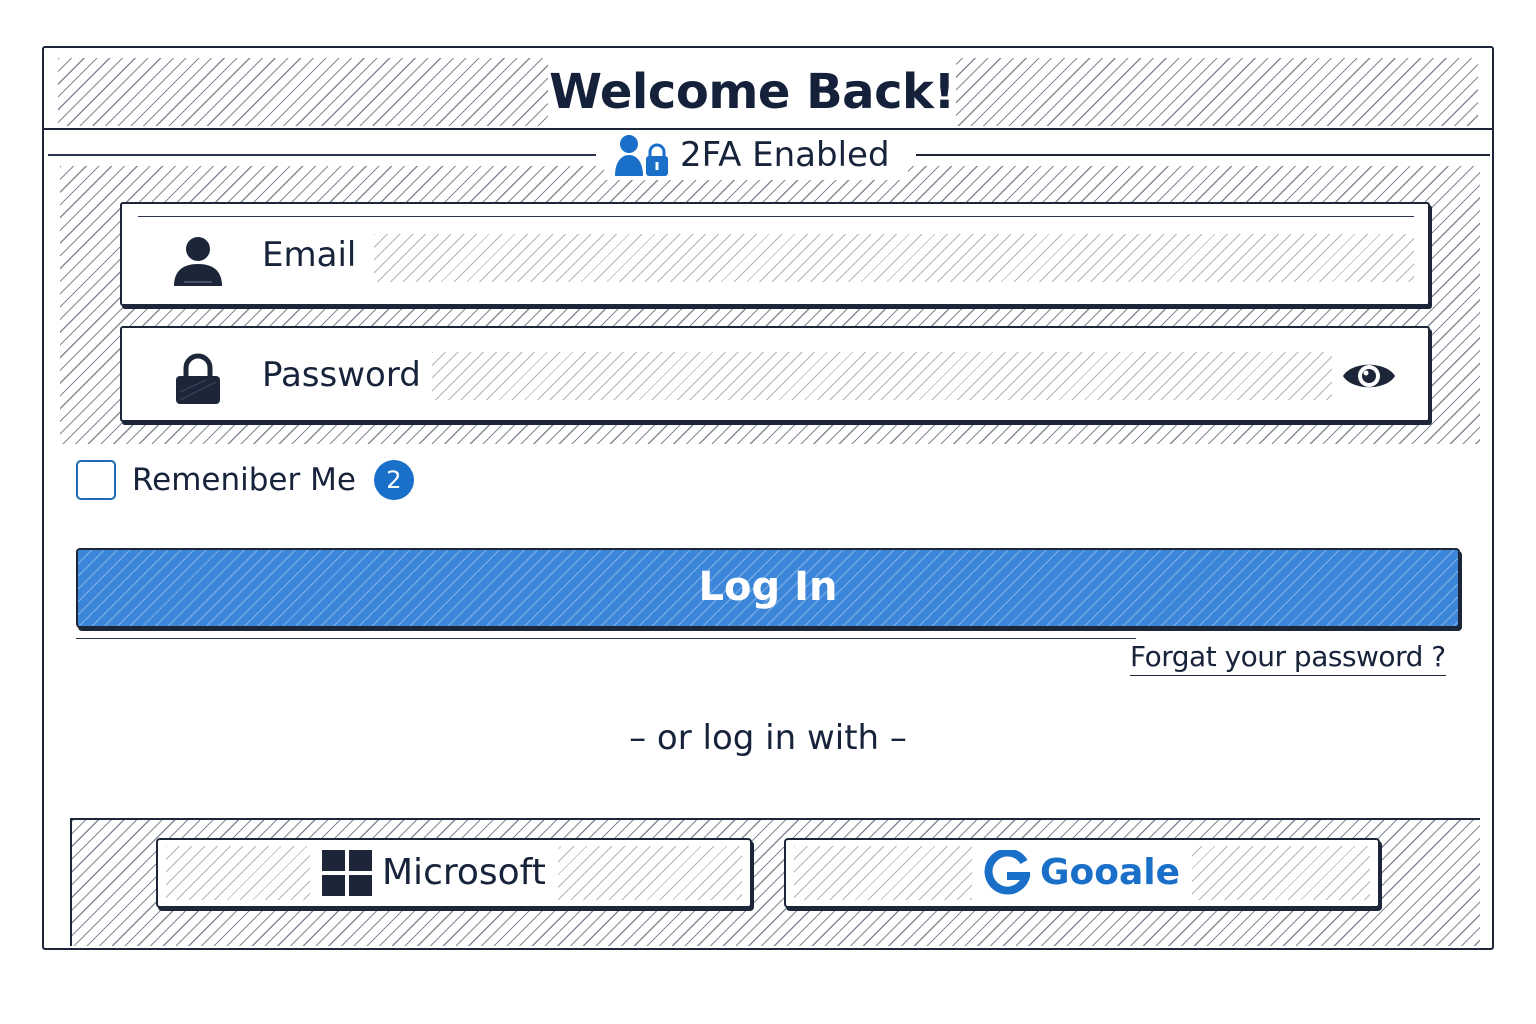 The width and height of the screenshot is (1536, 1024). Describe the element at coordinates (752, 92) in the screenshot. I see `page-title: Welcome Back!` at that location.